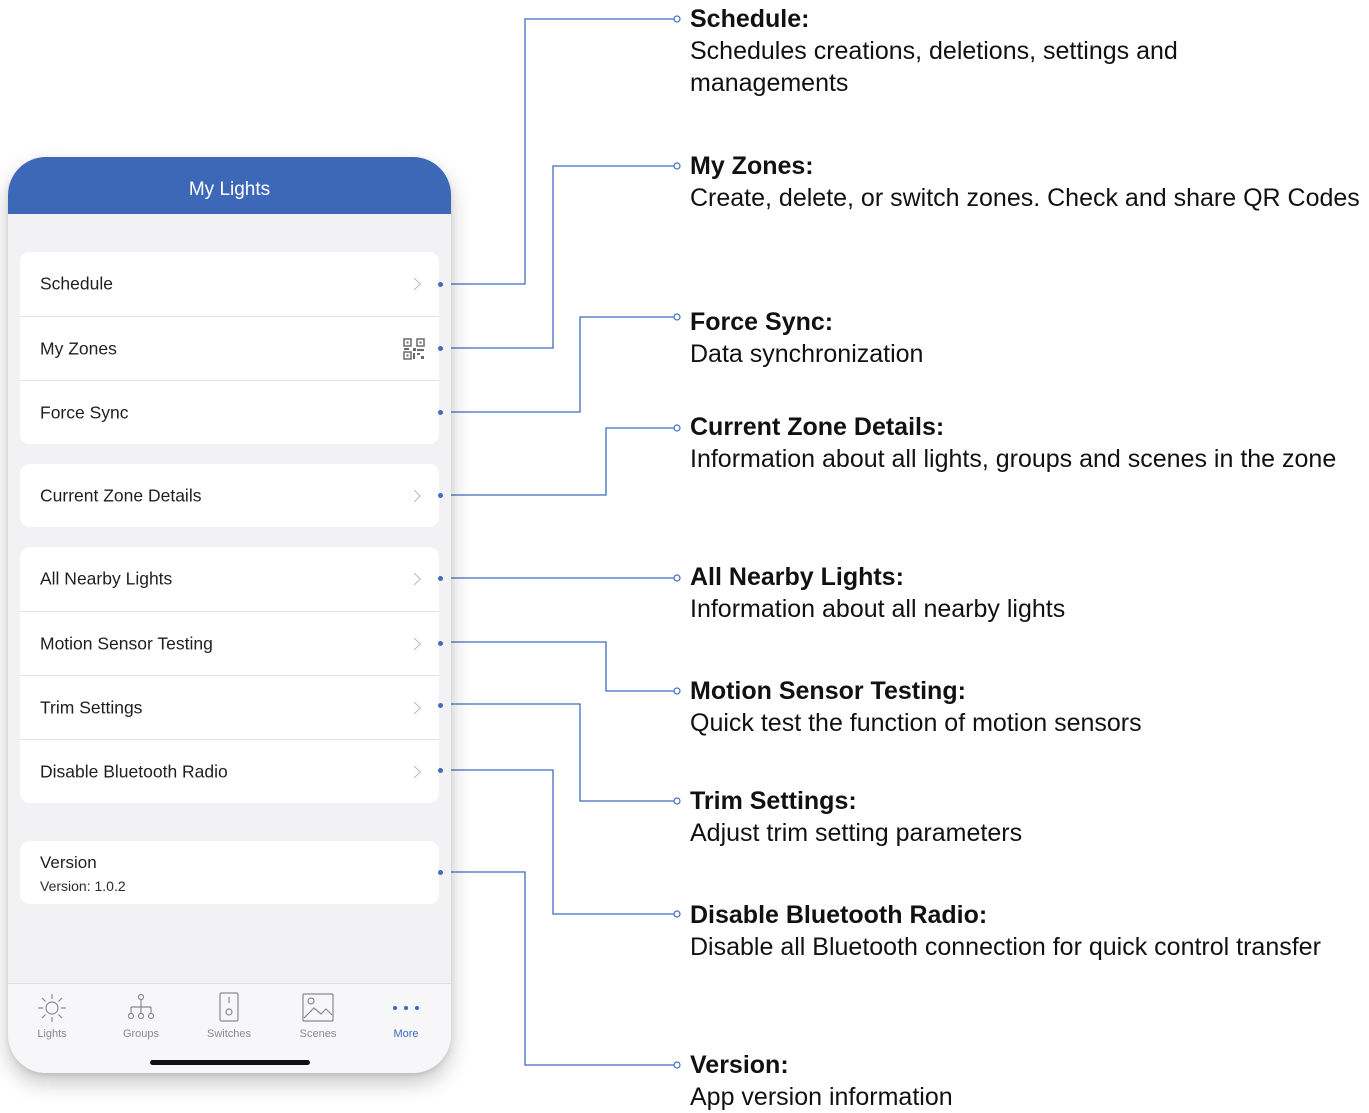 The height and width of the screenshot is (1113, 1369). What do you see at coordinates (1027, 338) in the screenshot?
I see `annotation-force-sync: Force Sync: Data synchronization` at bounding box center [1027, 338].